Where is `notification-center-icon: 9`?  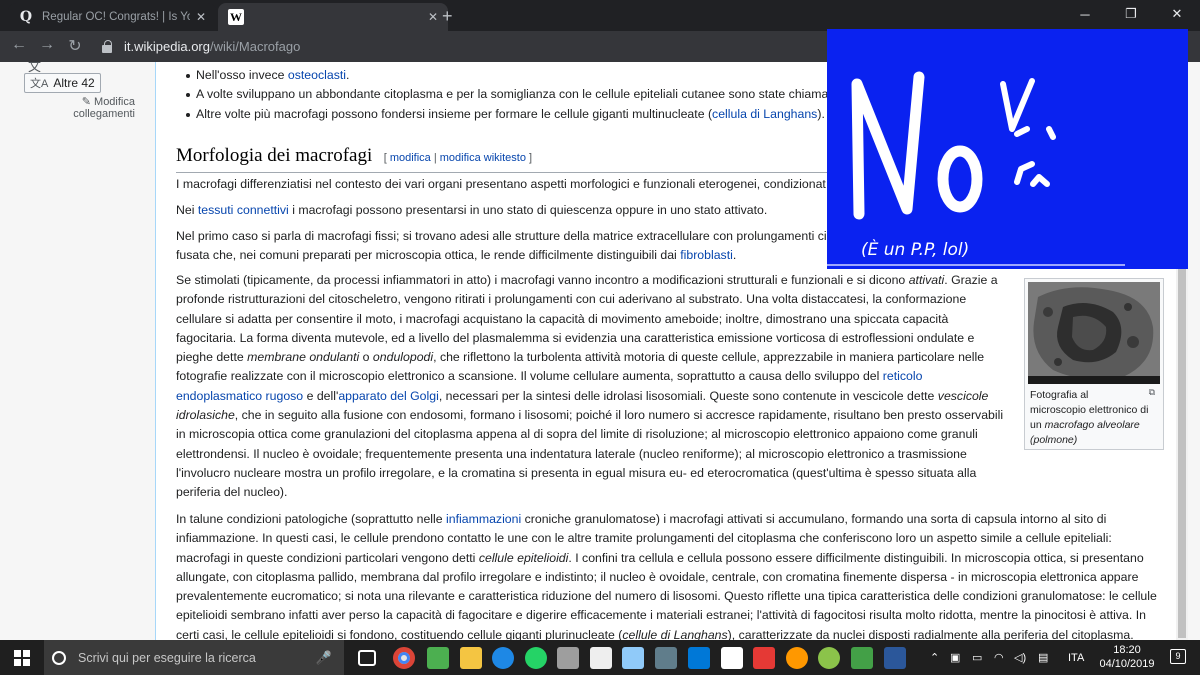
notification-center-icon: 9 is located at coordinates (1178, 656).